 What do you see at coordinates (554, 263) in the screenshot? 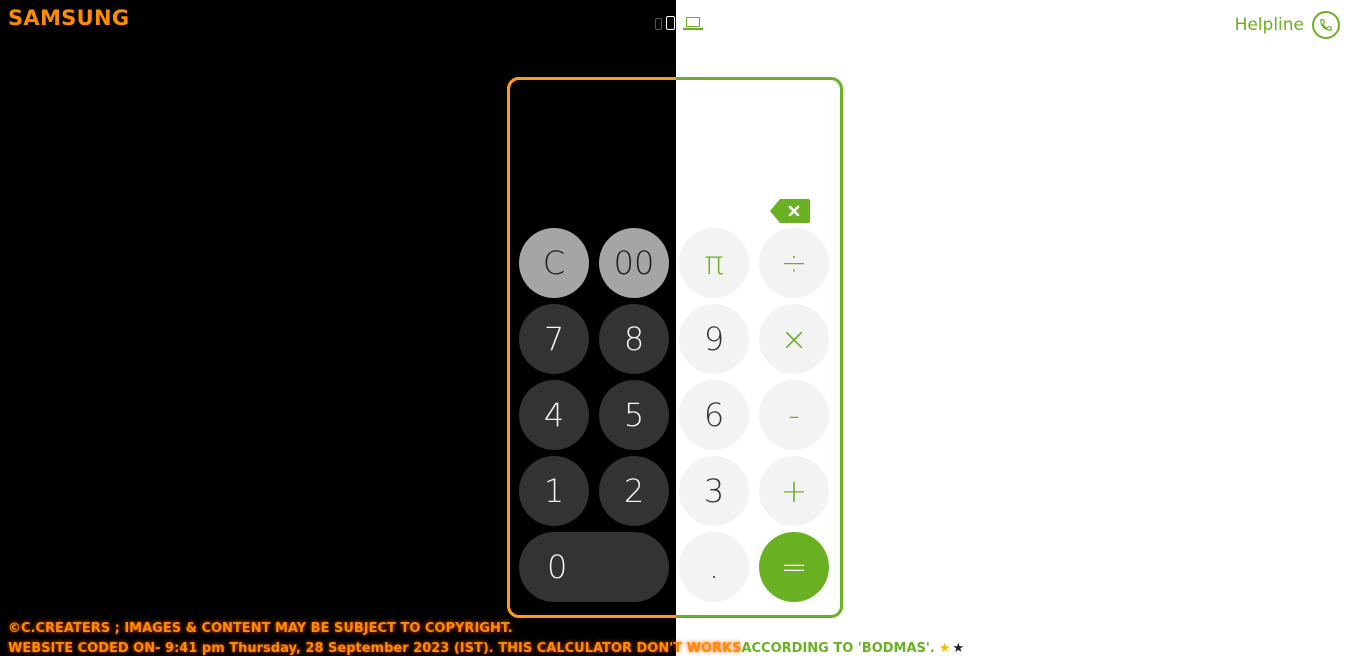
I see `clear-button: C` at bounding box center [554, 263].